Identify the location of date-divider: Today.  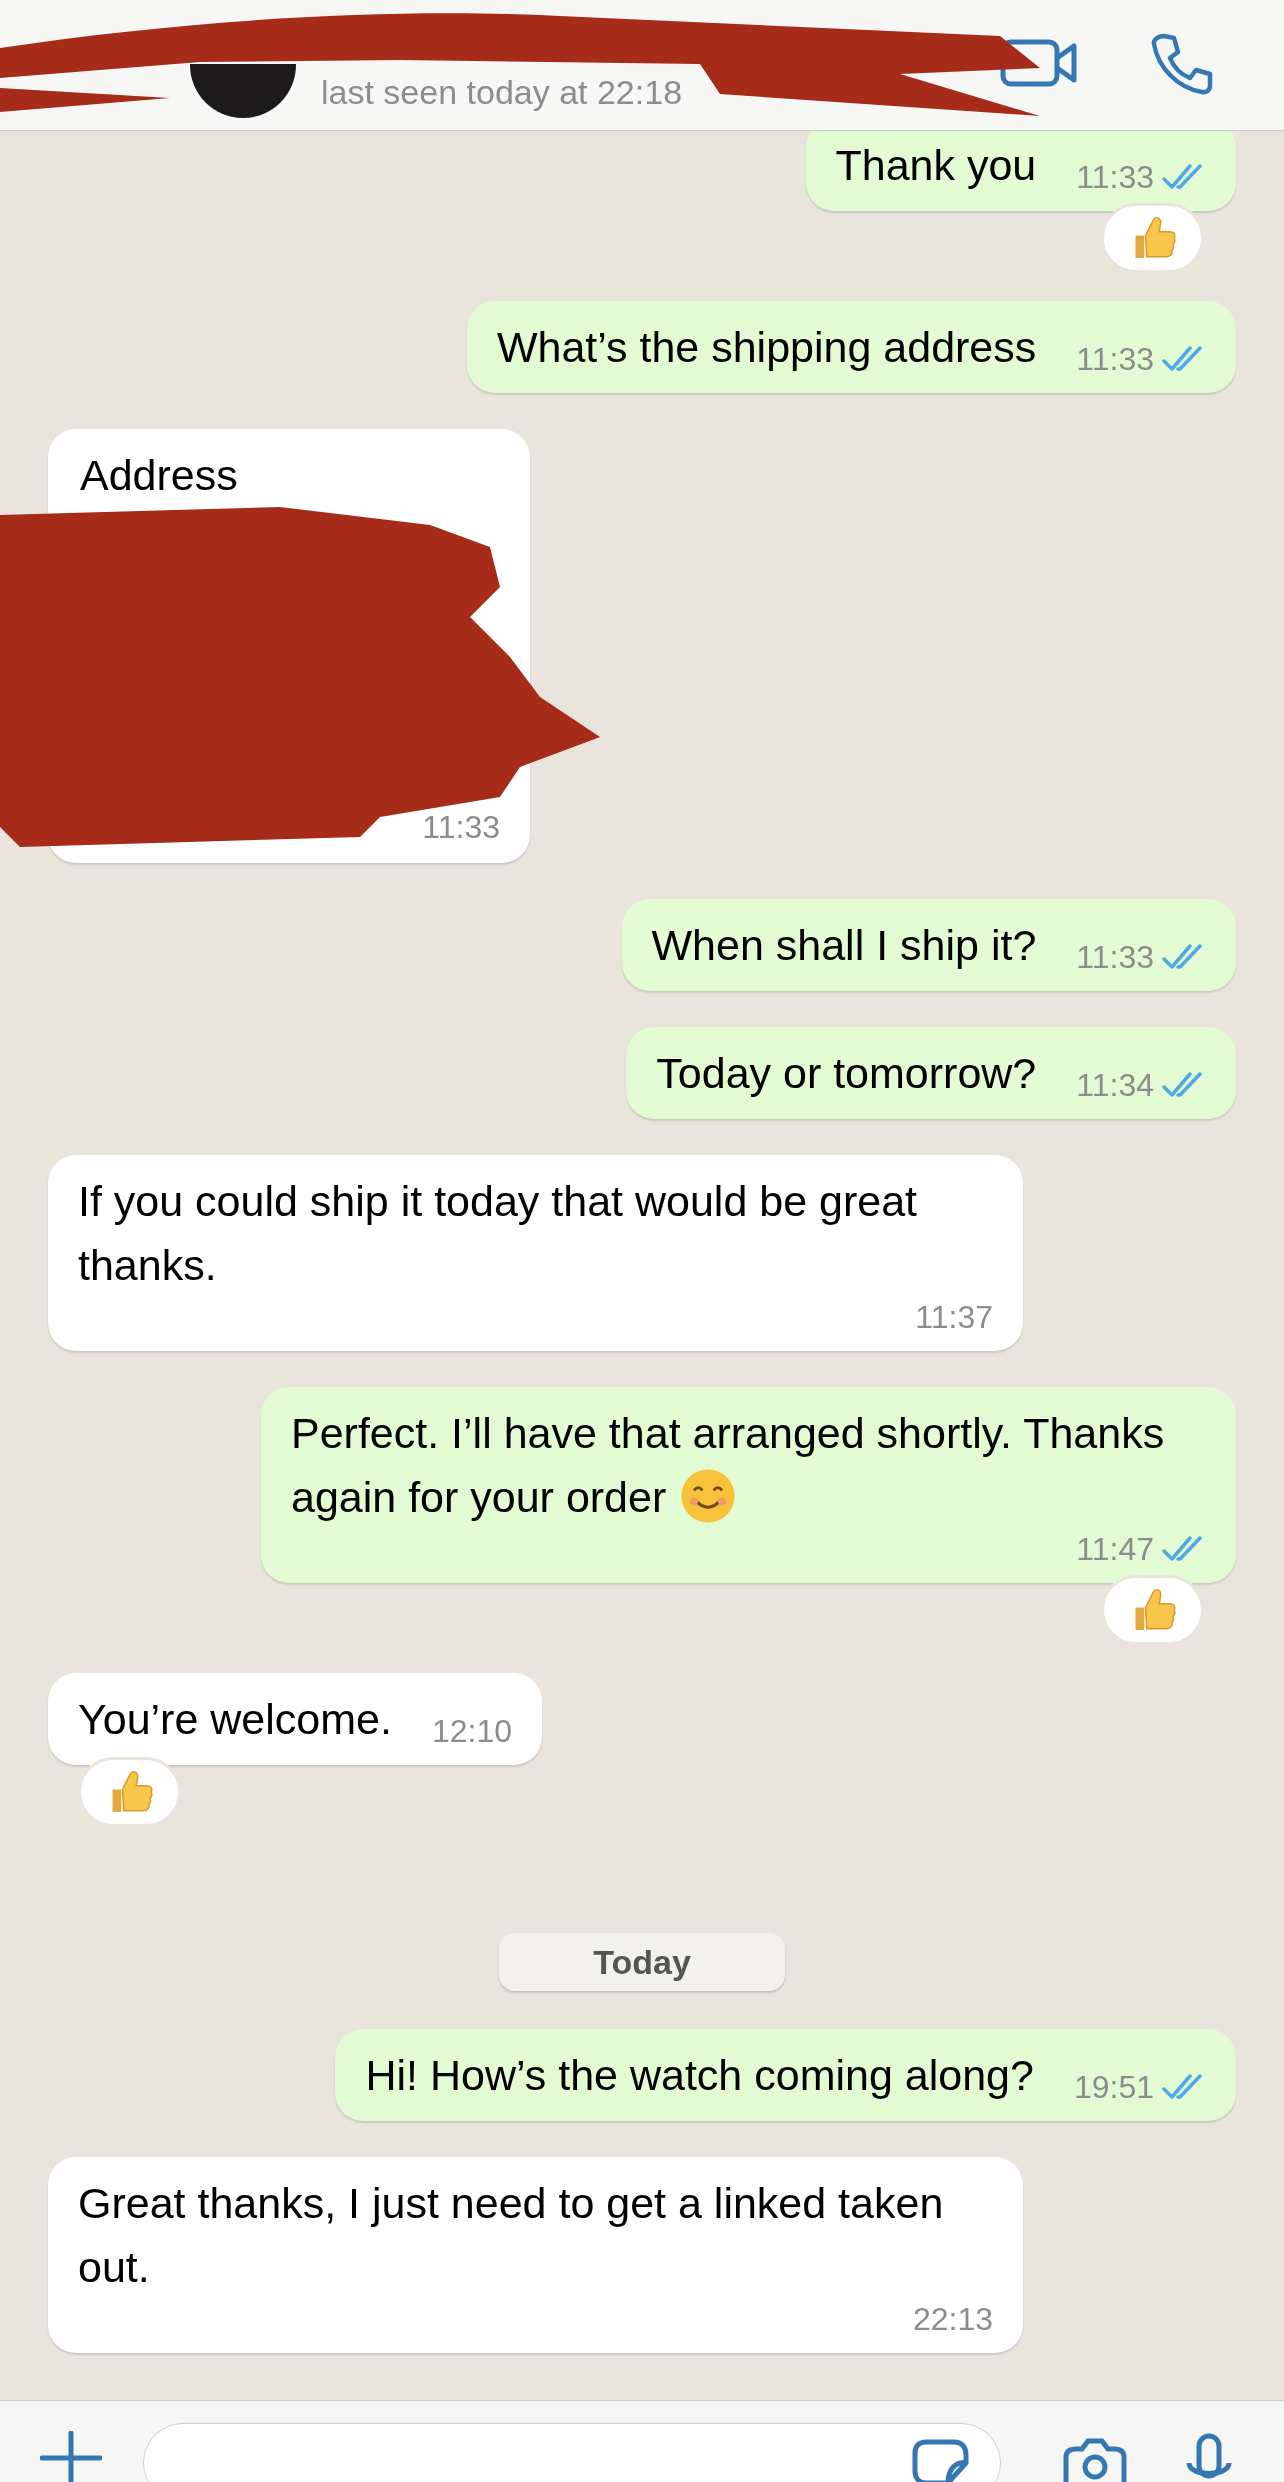
(642, 1962).